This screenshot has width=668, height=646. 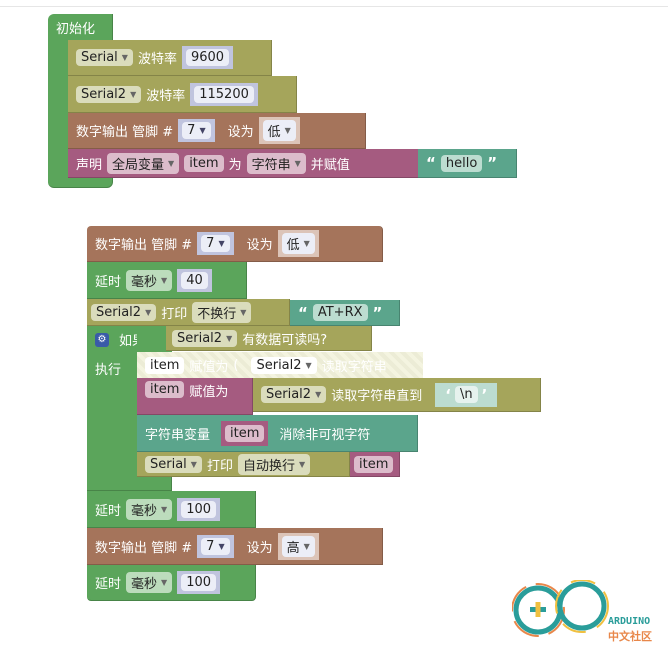 What do you see at coordinates (204, 163) in the screenshot?
I see `variable-name-field: item` at bounding box center [204, 163].